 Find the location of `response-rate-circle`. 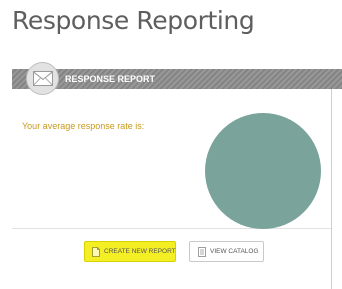

response-rate-circle is located at coordinates (263, 171).